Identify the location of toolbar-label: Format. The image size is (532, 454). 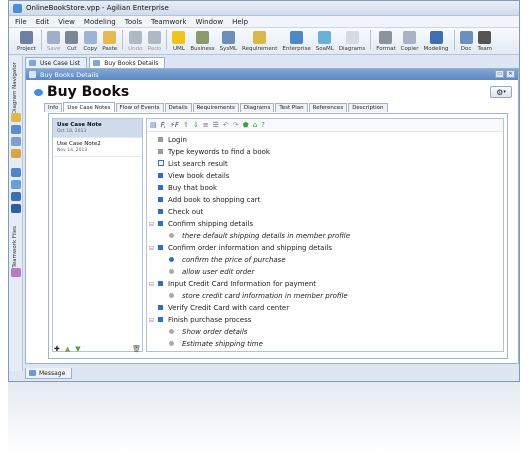
(386, 49).